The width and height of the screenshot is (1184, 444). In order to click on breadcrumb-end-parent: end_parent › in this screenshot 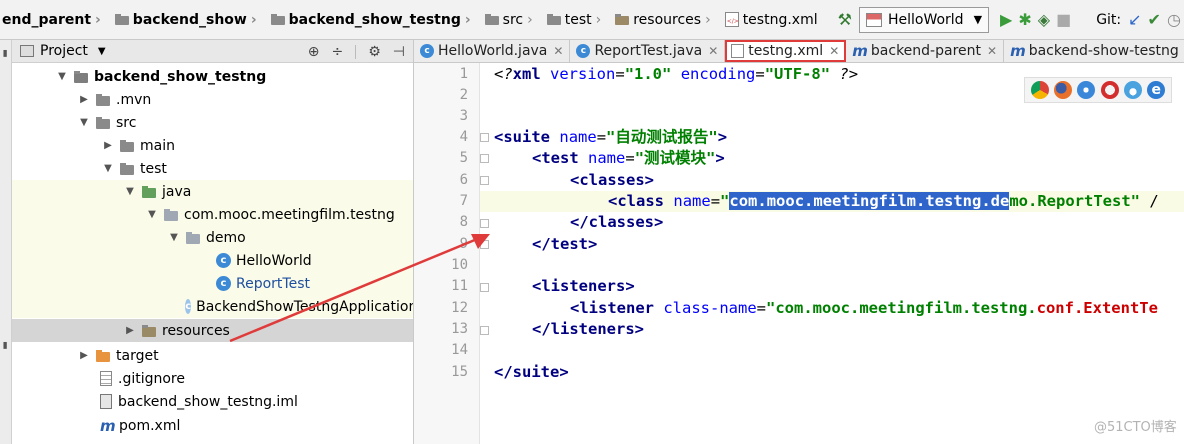, I will do `click(54, 19)`.